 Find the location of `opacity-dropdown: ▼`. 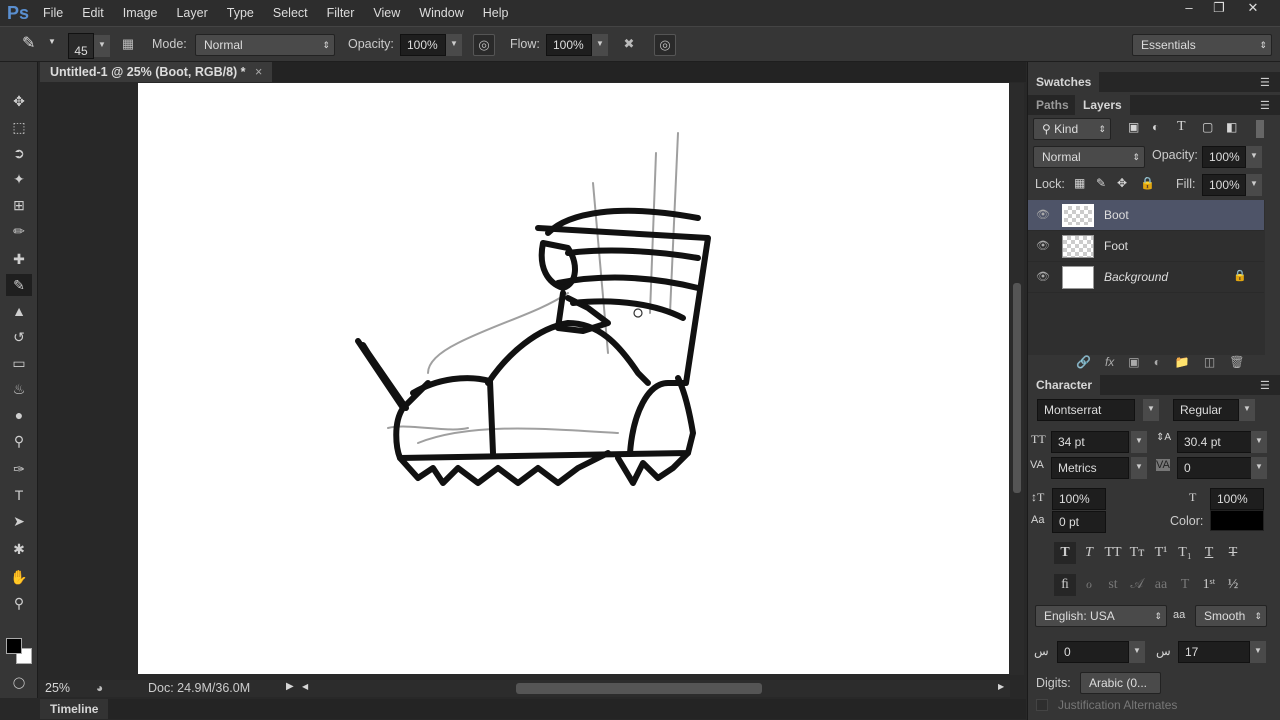

opacity-dropdown: ▼ is located at coordinates (454, 45).